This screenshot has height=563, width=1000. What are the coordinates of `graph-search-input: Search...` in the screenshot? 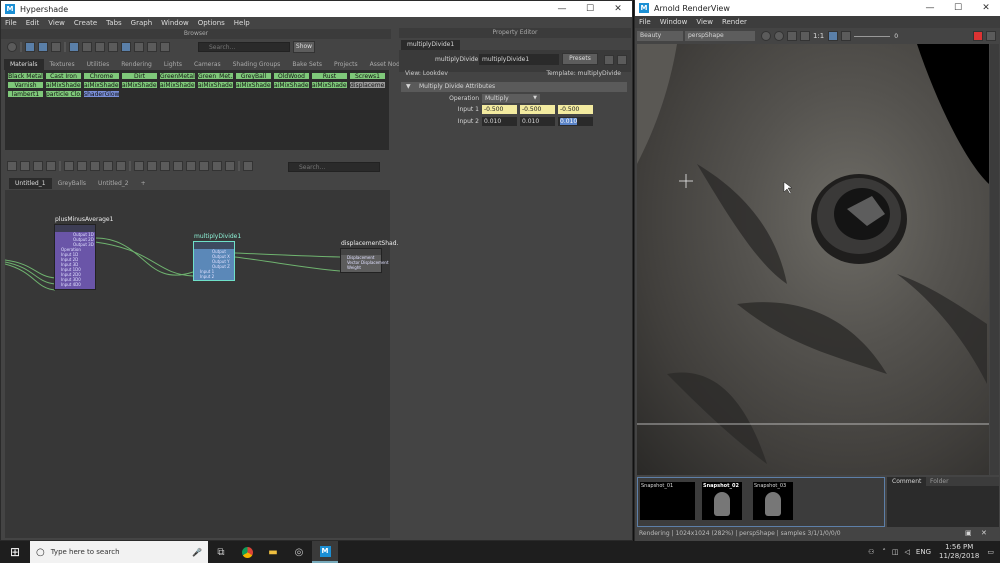 It's located at (334, 167).